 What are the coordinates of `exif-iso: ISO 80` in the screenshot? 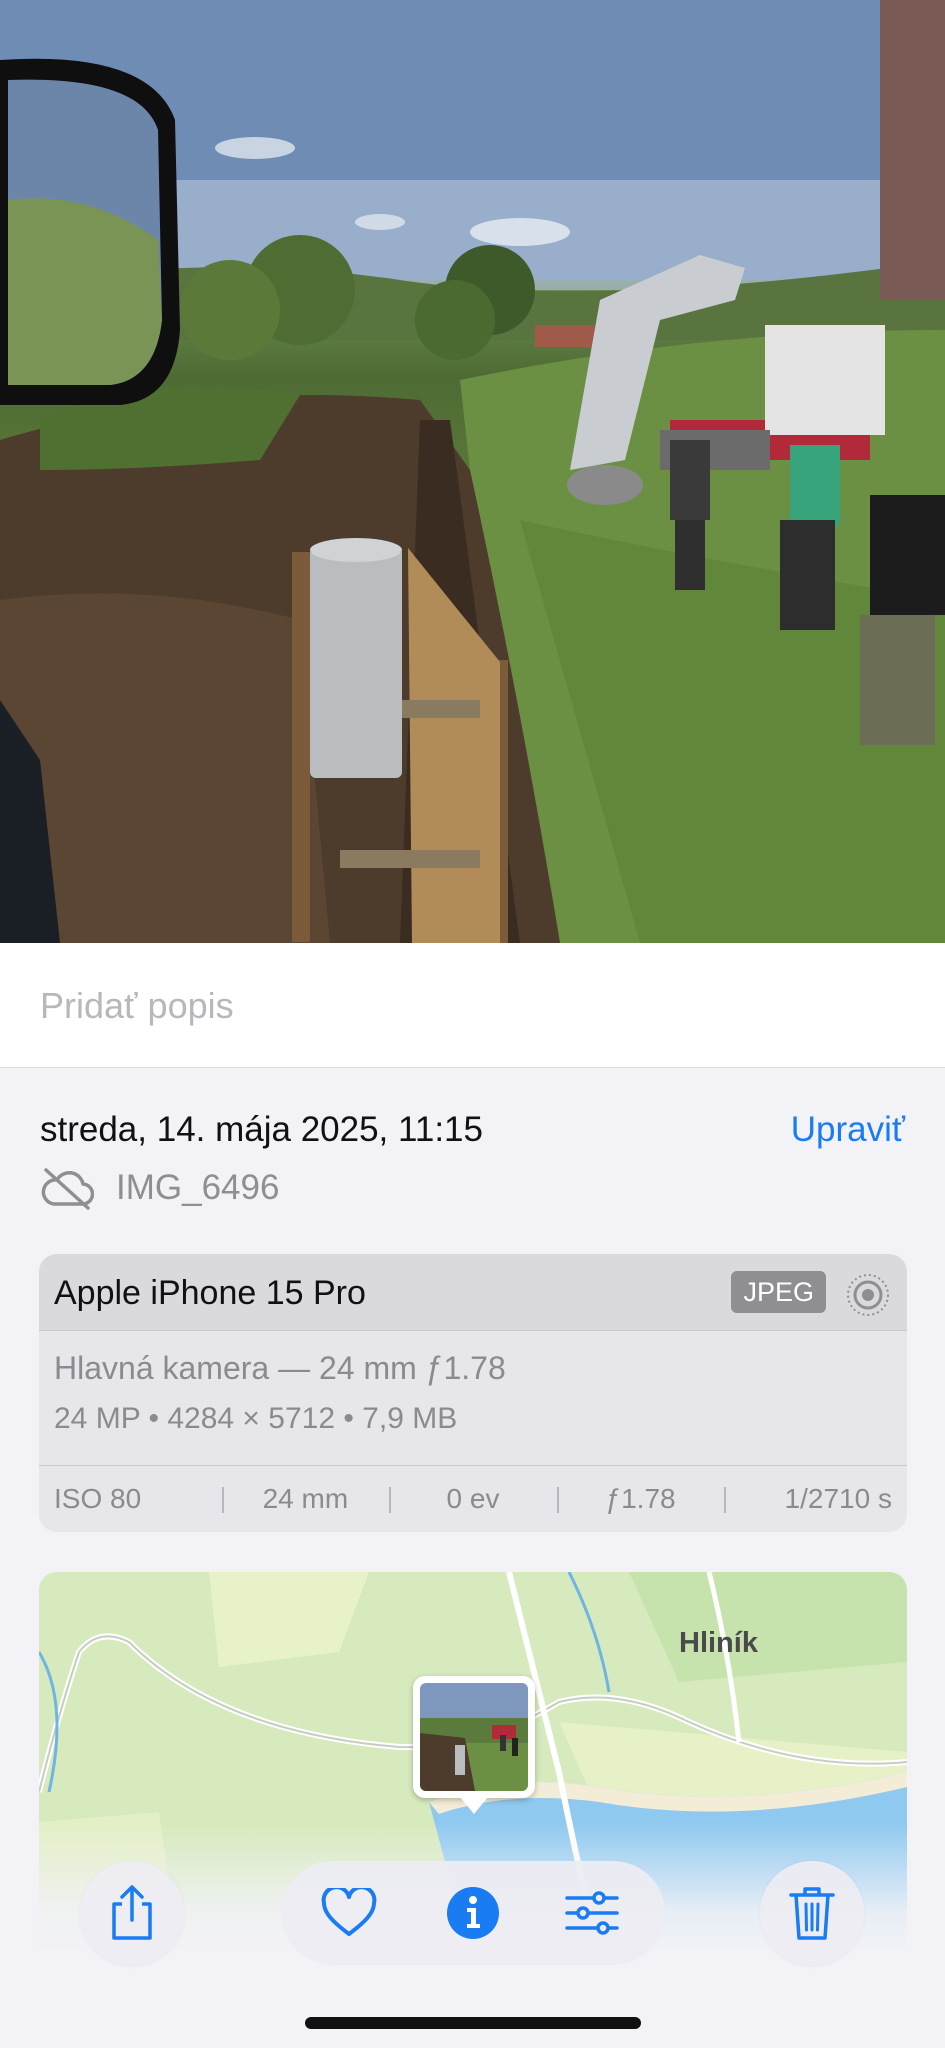 It's located at (98, 1498).